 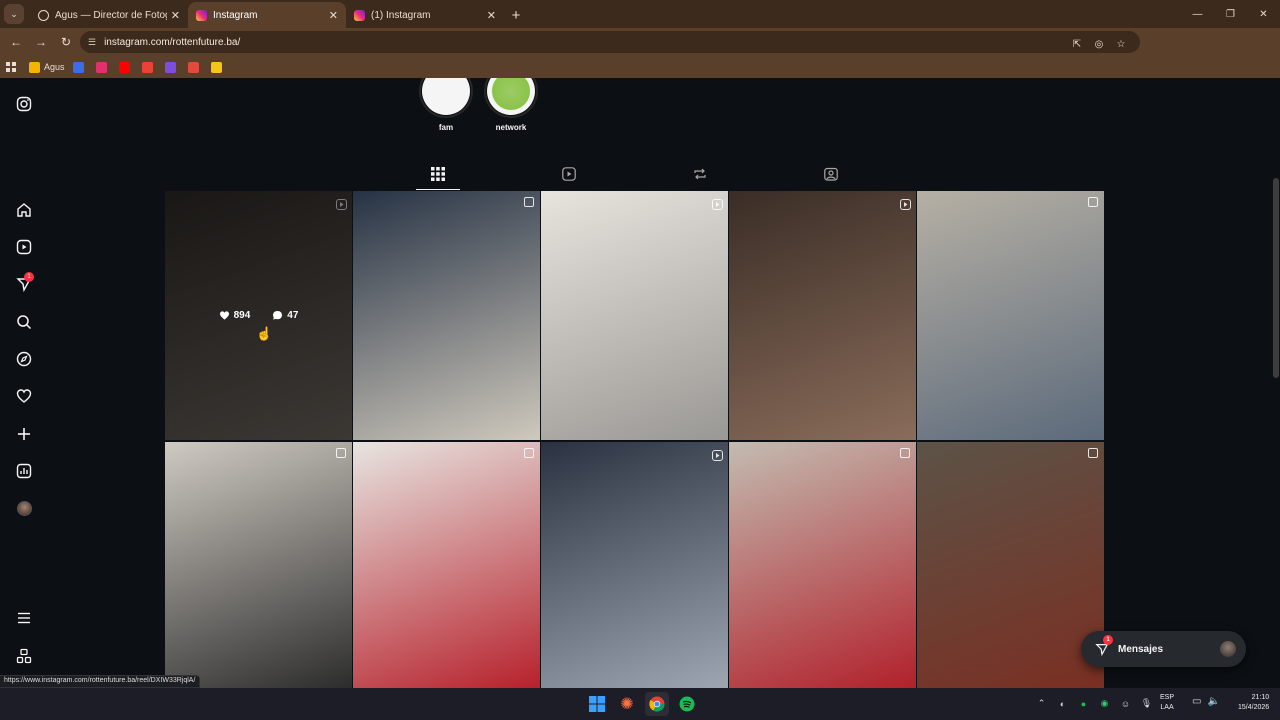 I want to click on display-icon: ▭, so click(x=1196, y=701).